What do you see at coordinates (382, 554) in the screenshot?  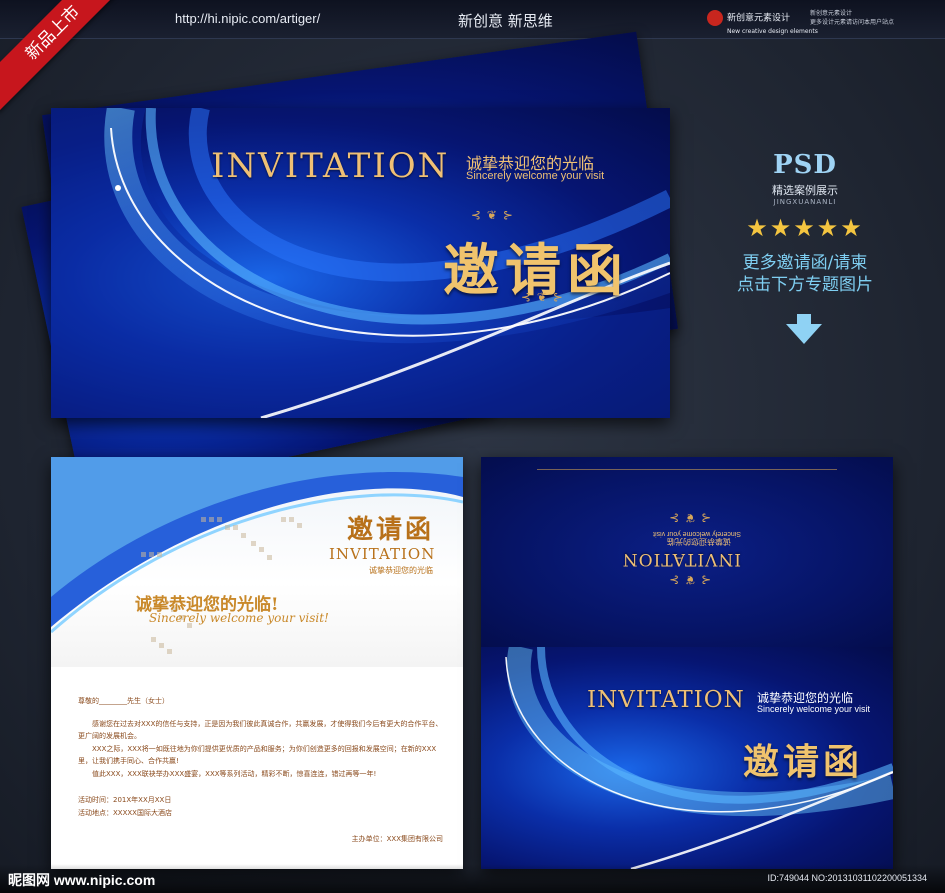 I see `letter-title-en: INVITATION` at bounding box center [382, 554].